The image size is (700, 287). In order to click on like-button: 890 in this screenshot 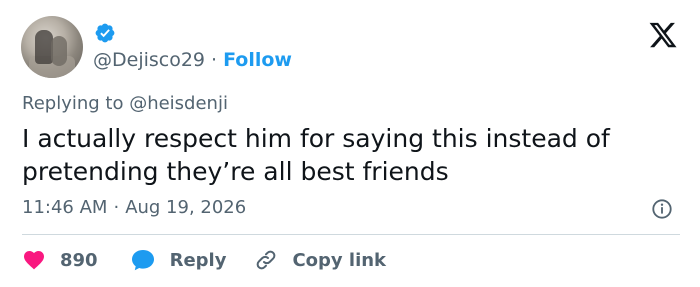, I will do `click(60, 260)`.